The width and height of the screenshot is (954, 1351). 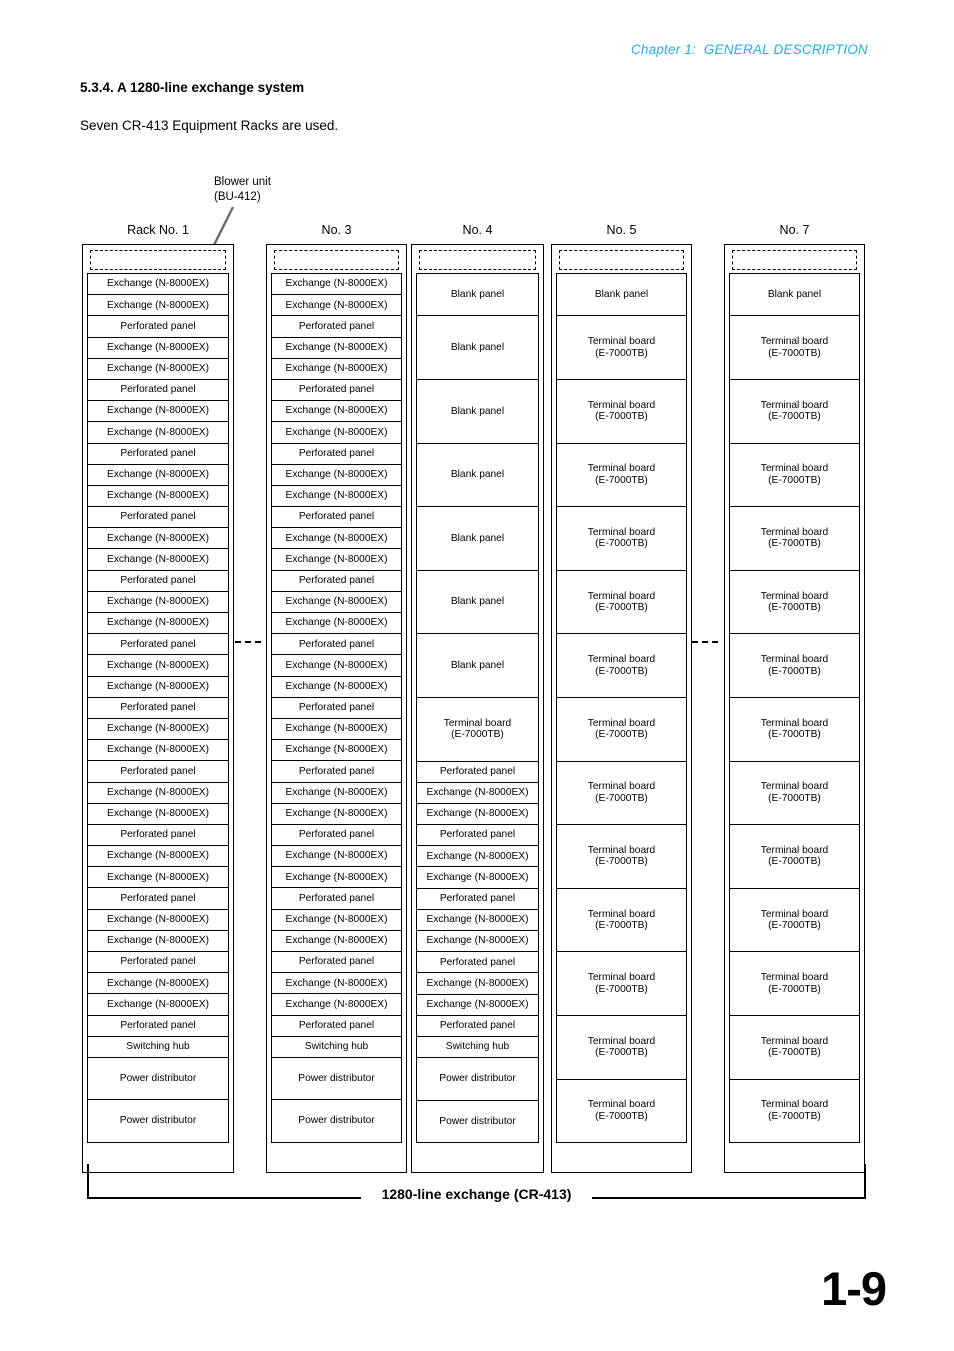 I want to click on diagram-caption: 1280-line exchange (CR-413), so click(x=476, y=1194).